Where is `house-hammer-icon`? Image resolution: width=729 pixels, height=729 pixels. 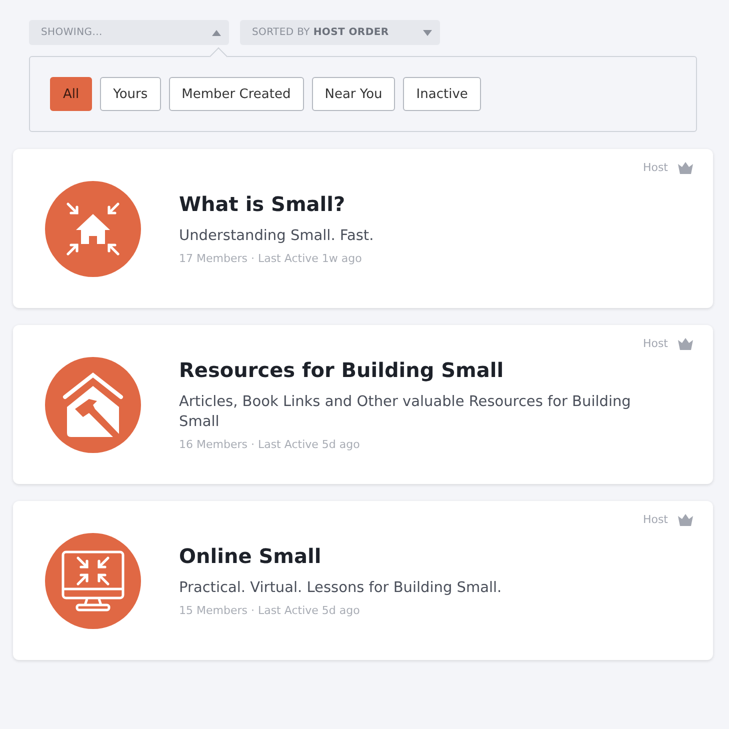 house-hammer-icon is located at coordinates (93, 404).